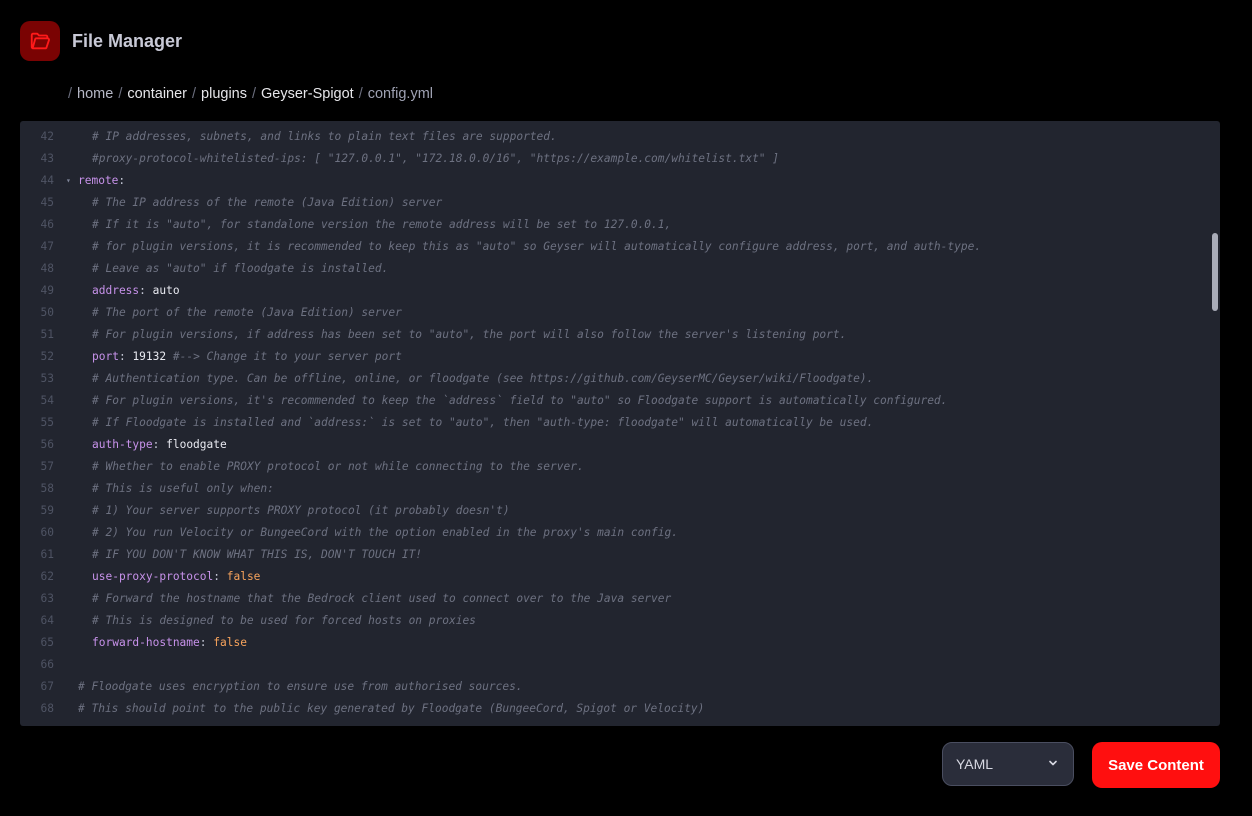 The image size is (1252, 816). What do you see at coordinates (47, 598) in the screenshot?
I see `line-number: 63` at bounding box center [47, 598].